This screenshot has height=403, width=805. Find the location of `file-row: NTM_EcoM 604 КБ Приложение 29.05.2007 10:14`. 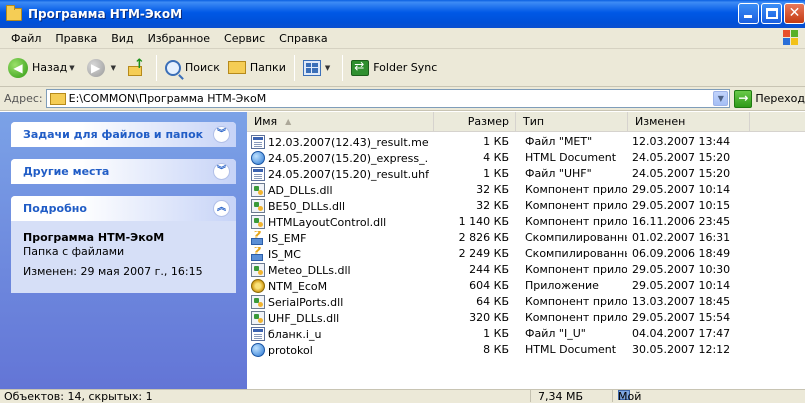

file-row: NTM_EcoM 604 КБ Приложение 29.05.2007 10:14 is located at coordinates (526, 286).